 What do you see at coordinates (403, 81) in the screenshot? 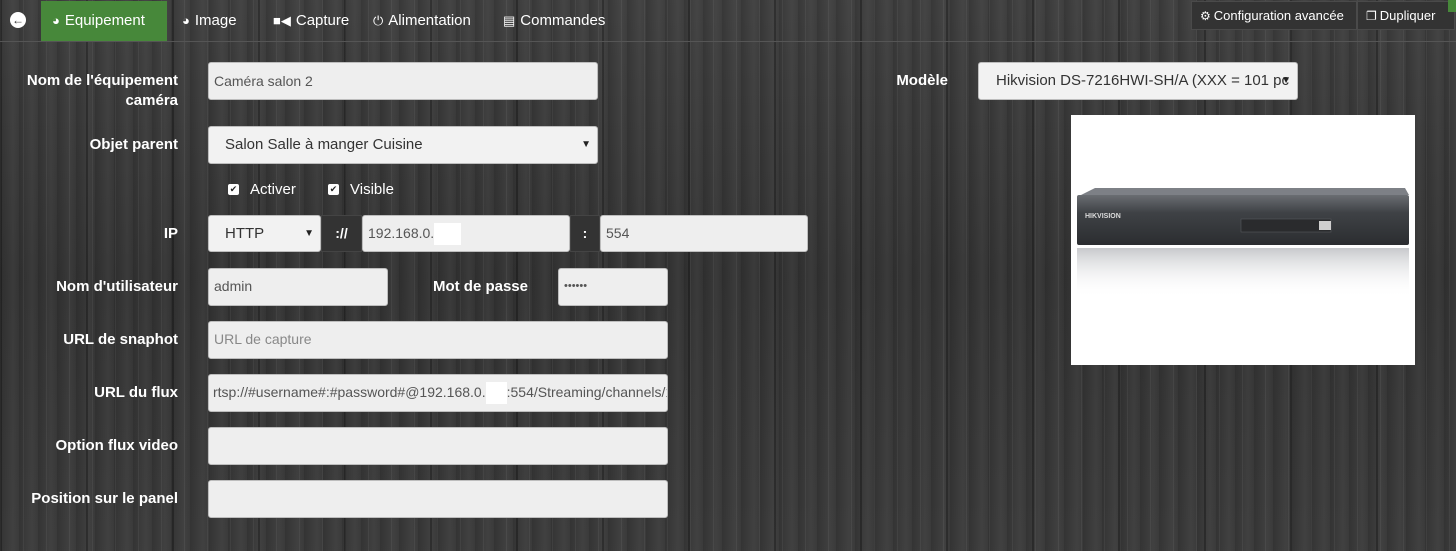
I see `equipment-name-input: Caméra salon 2` at bounding box center [403, 81].